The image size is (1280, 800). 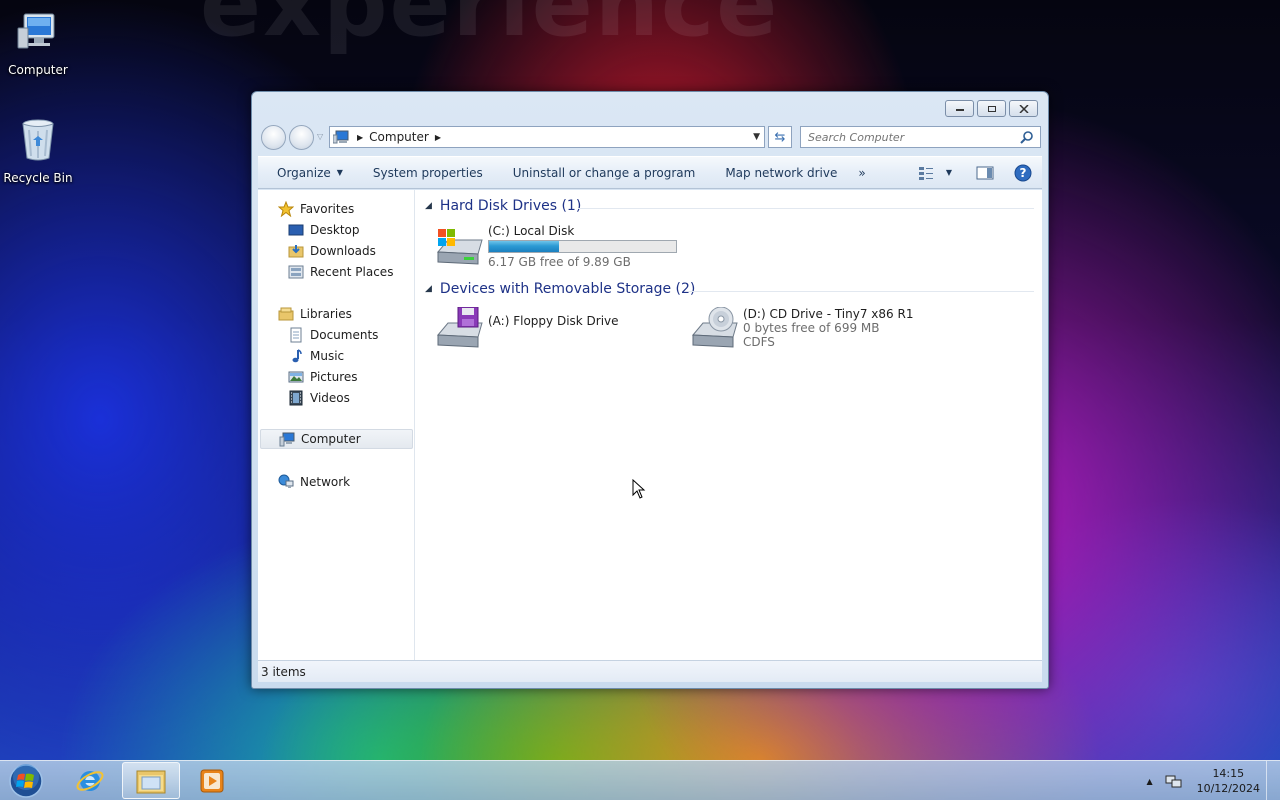 What do you see at coordinates (926, 173) in the screenshot?
I see `change-view-icon` at bounding box center [926, 173].